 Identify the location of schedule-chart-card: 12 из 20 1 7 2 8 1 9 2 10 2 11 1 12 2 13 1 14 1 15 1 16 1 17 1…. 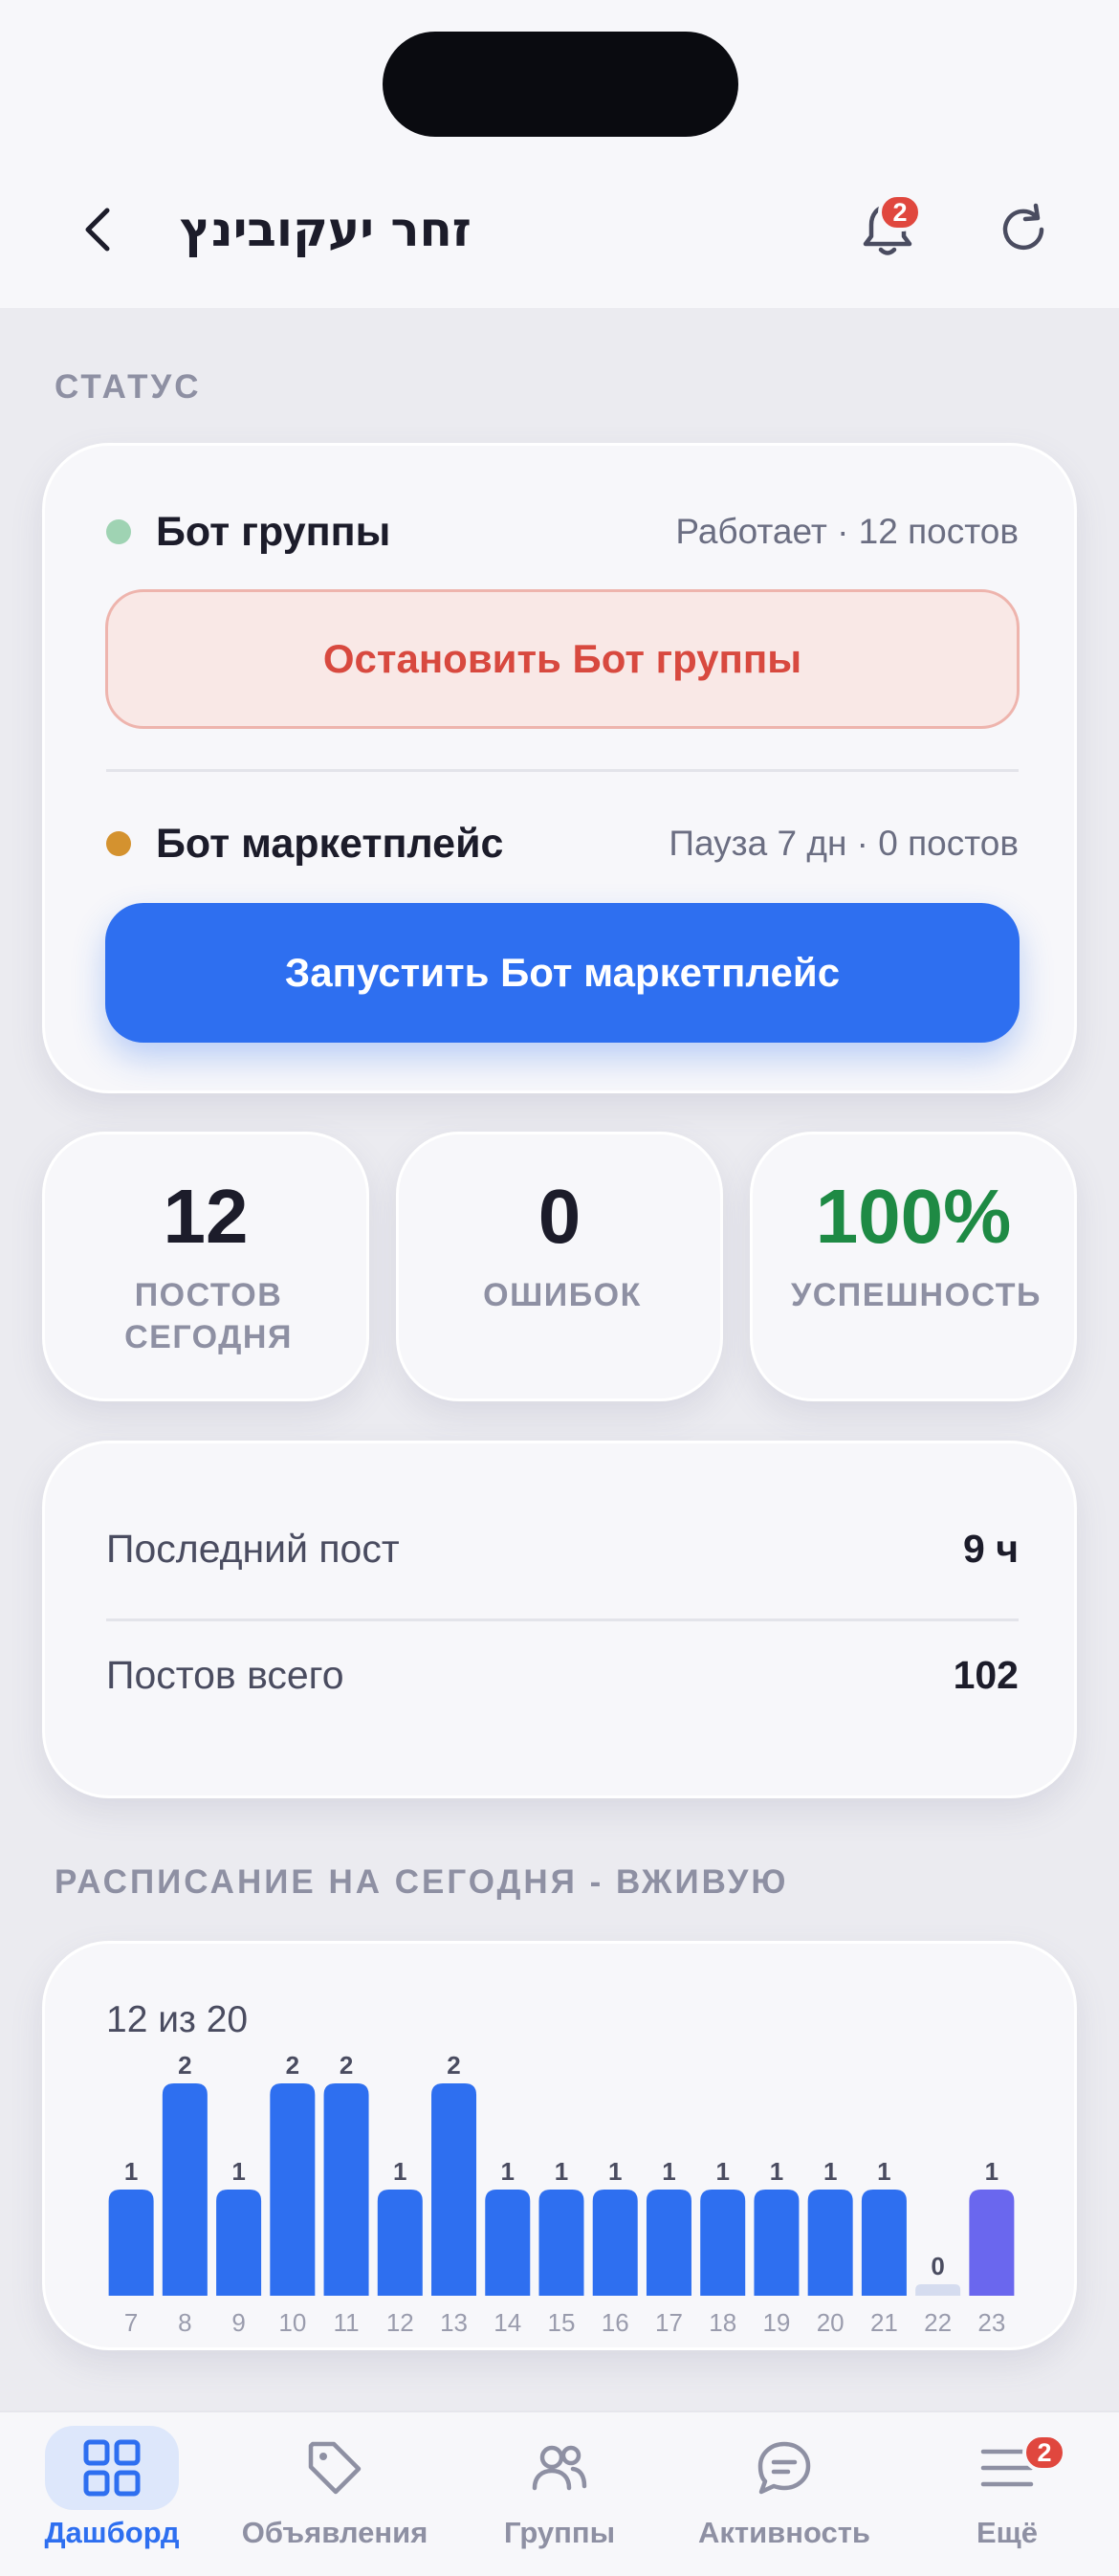
(559, 2145).